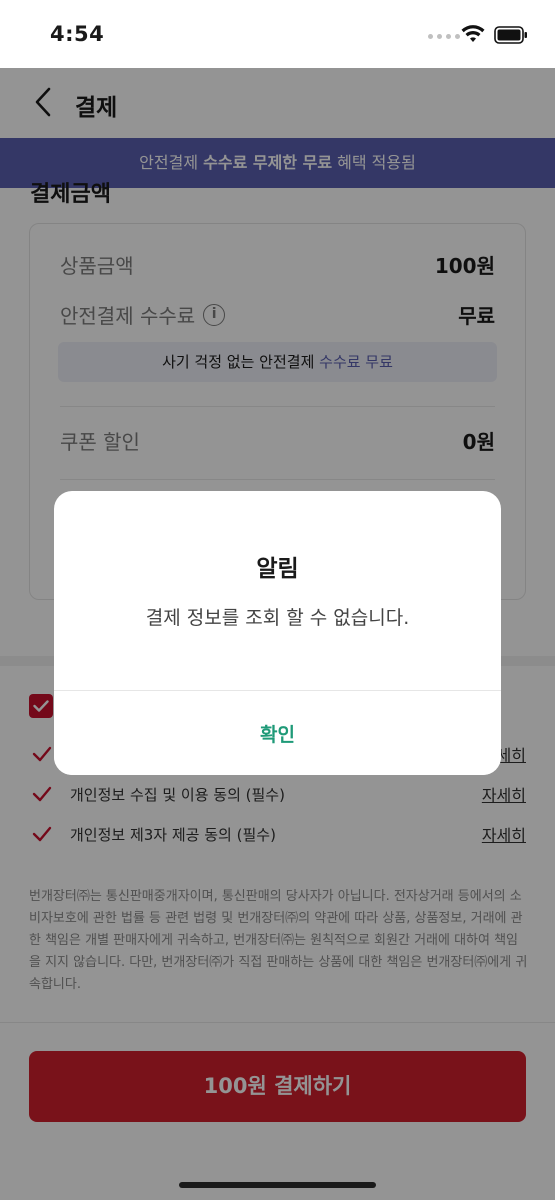 The image size is (555, 1200). What do you see at coordinates (277, 733) in the screenshot?
I see `confirm-button: 확인` at bounding box center [277, 733].